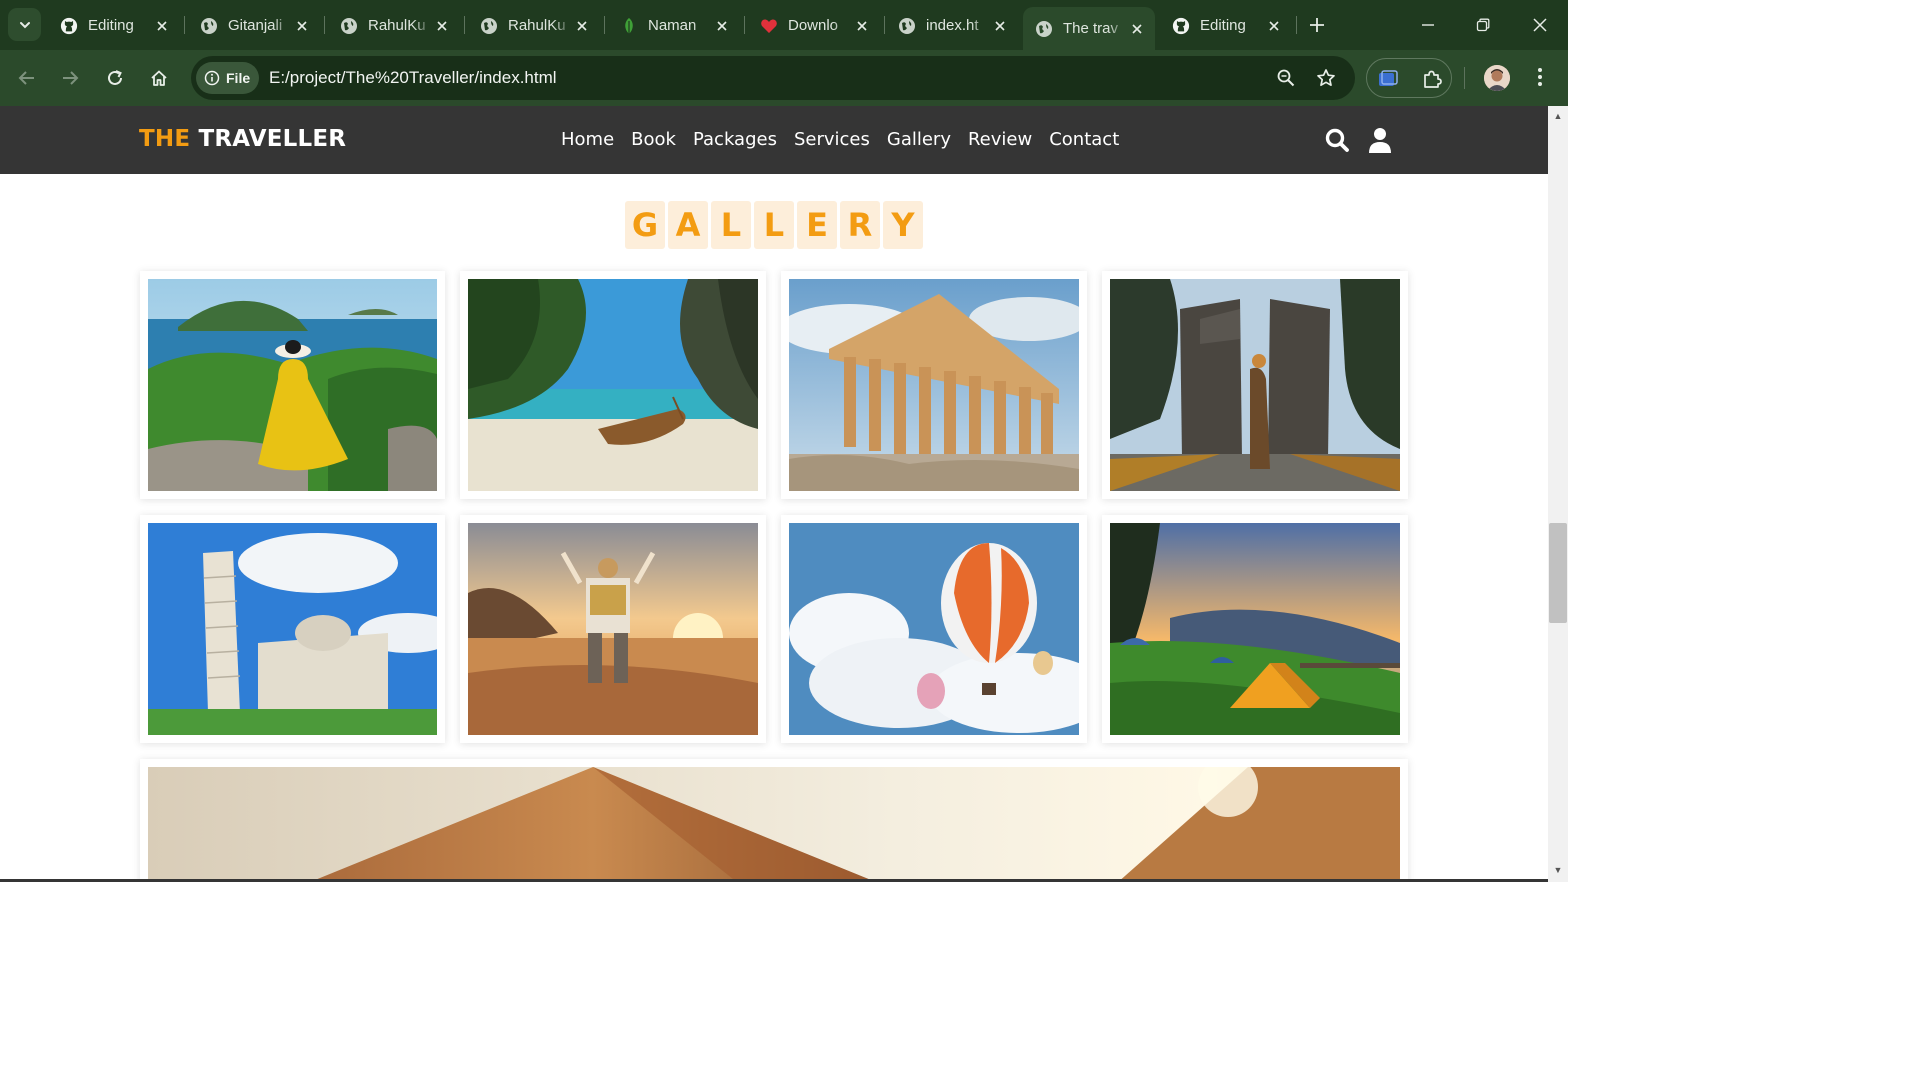 The image size is (1920, 1080). I want to click on url-text: E:/project/The%20Traveller/index.html, so click(413, 78).